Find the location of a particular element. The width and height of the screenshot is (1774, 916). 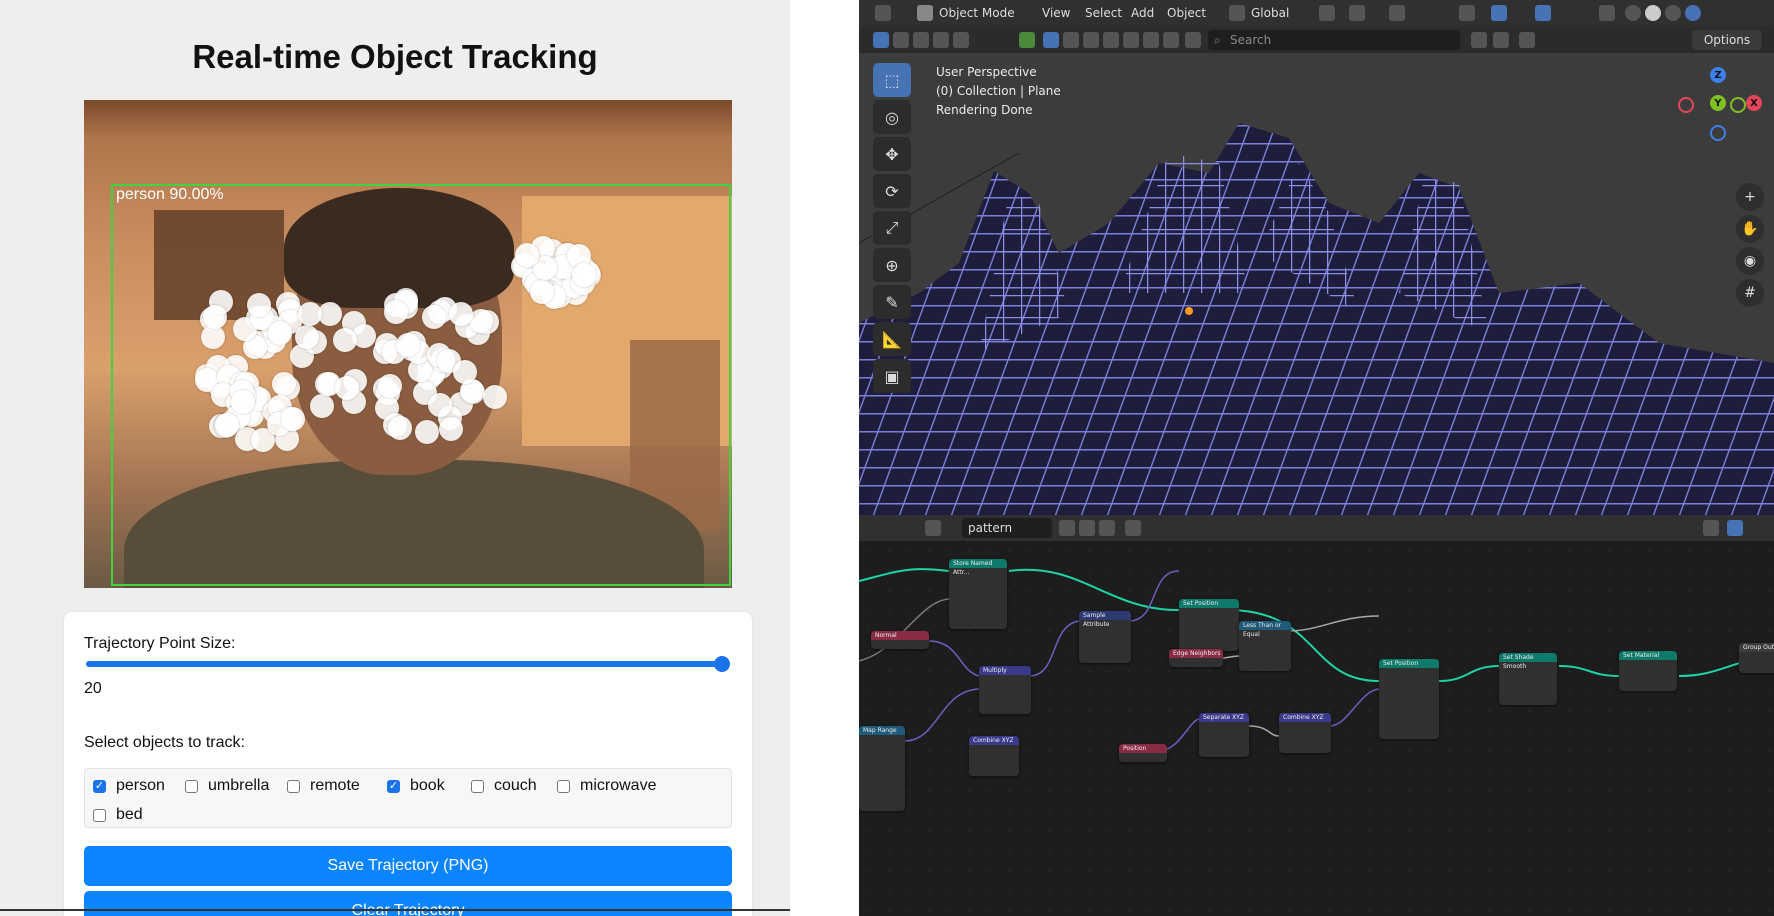

fake-user-shield-icon is located at coordinates (1067, 528).